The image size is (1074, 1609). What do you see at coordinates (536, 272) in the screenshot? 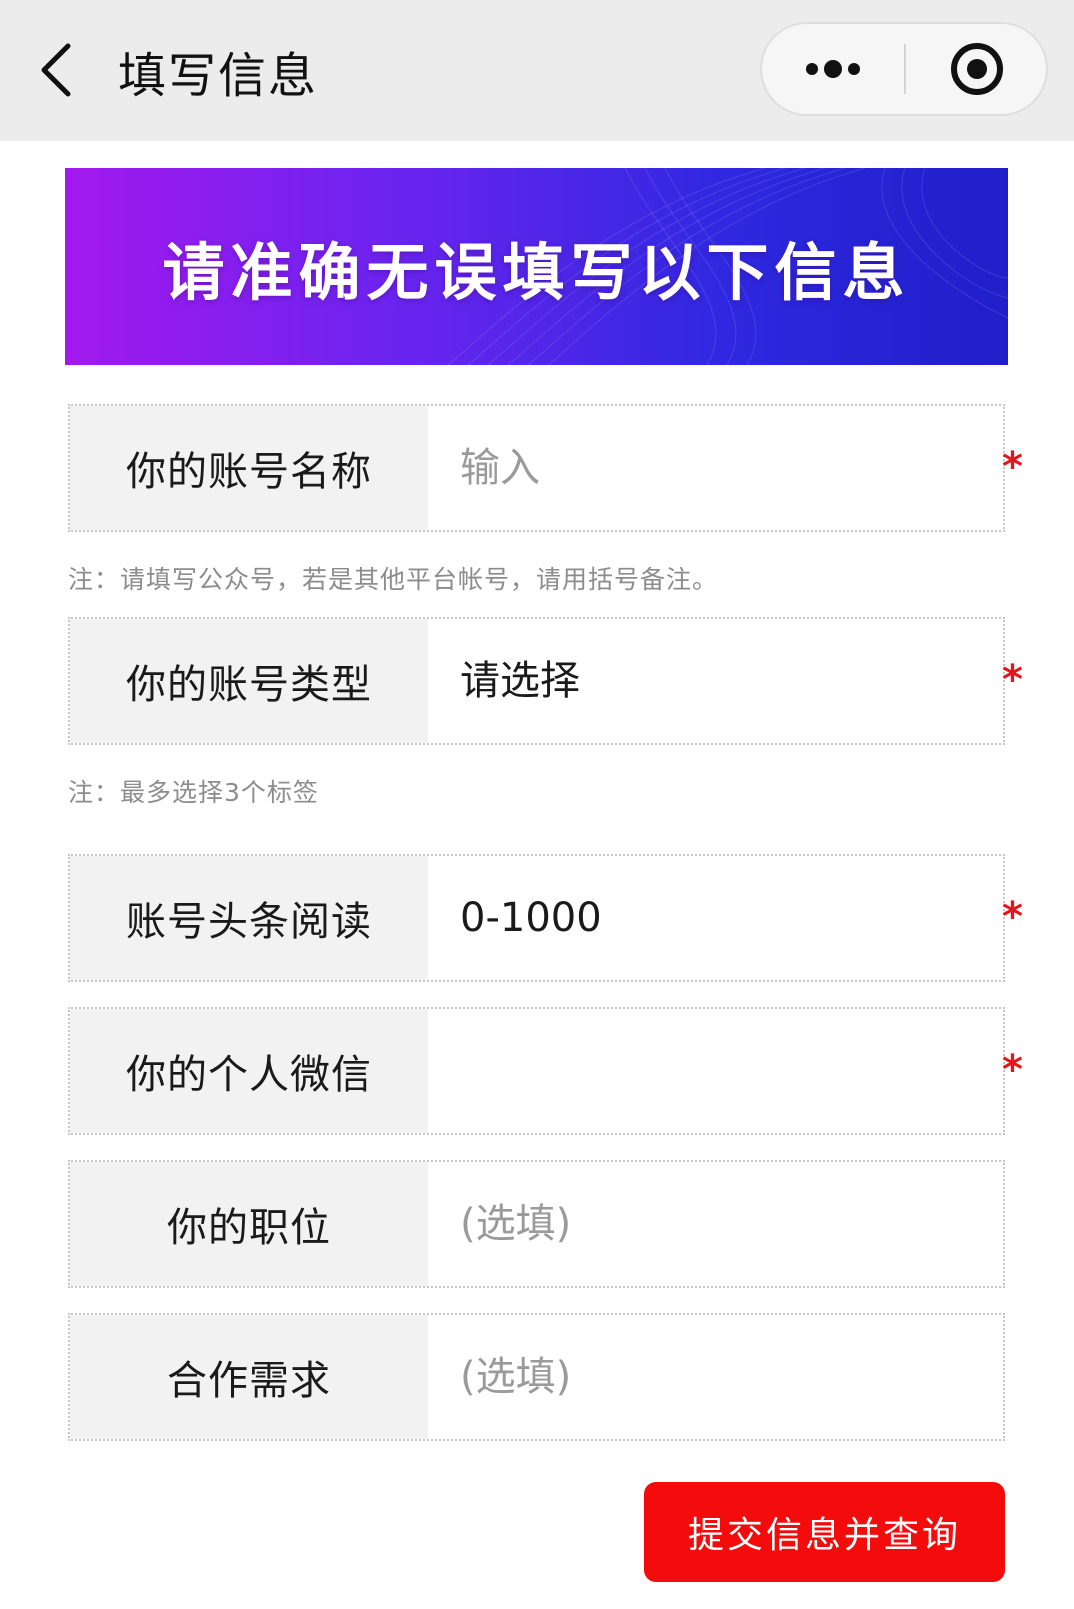
I see `banner-heading: 请准确无误填写以下信息` at bounding box center [536, 272].